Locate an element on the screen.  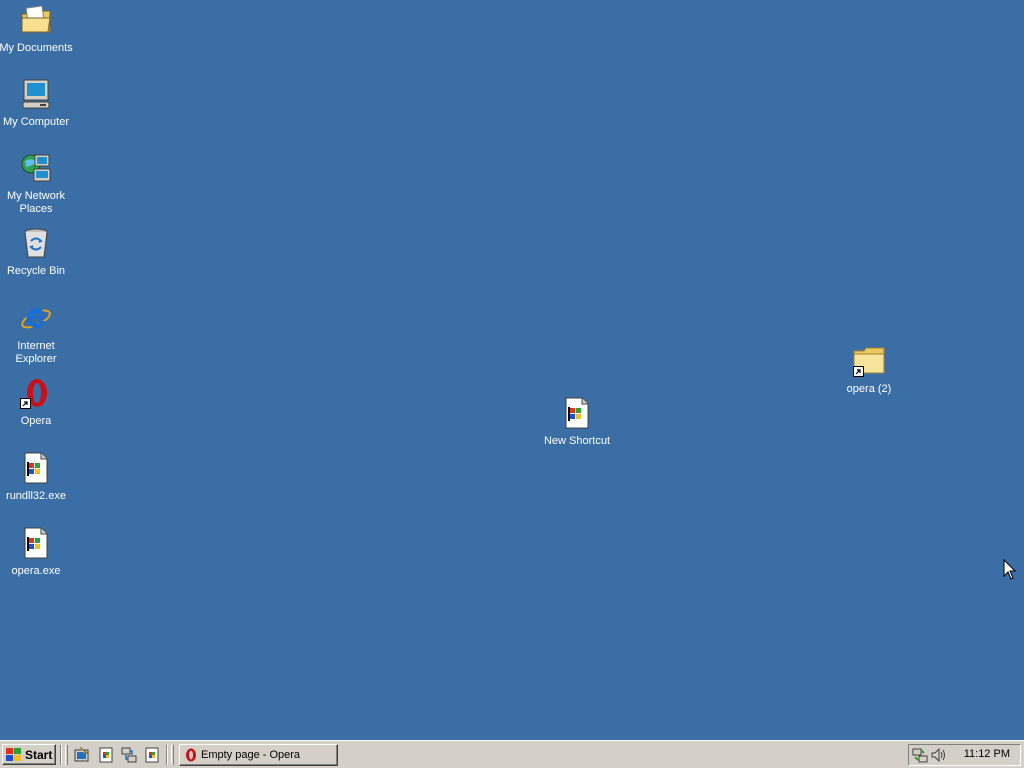
desktop-icon-my-network-places: My Network Places is located at coordinates (36, 184).